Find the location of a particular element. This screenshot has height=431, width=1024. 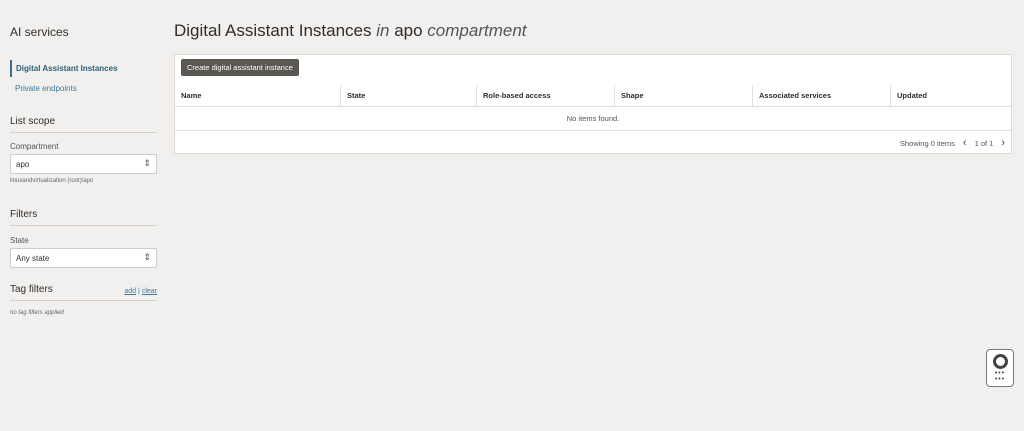

compartment-value: apo is located at coordinates (23, 164).